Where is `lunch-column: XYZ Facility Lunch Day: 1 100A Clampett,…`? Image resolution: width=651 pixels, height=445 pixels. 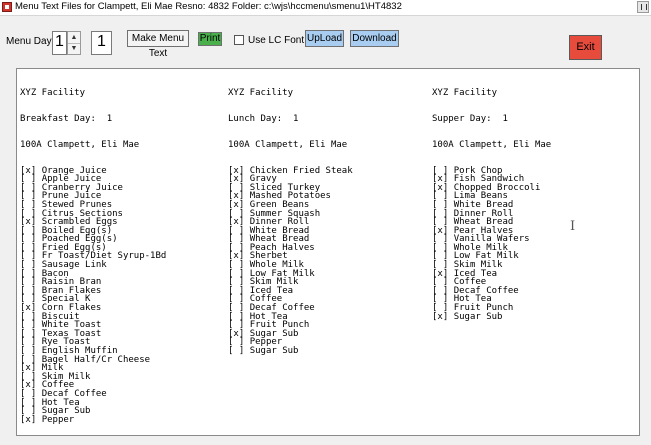 lunch-column: XYZ Facility Lunch Day: 1 100A Clampett,… is located at coordinates (290, 222).